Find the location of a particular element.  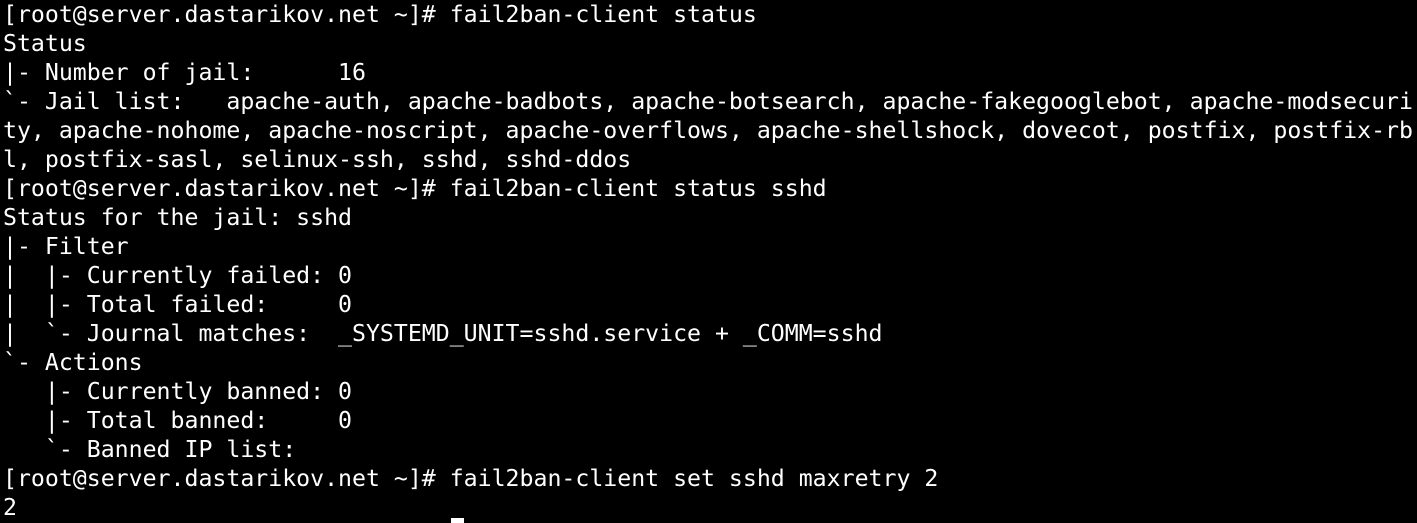

text-cursor is located at coordinates (457, 520).